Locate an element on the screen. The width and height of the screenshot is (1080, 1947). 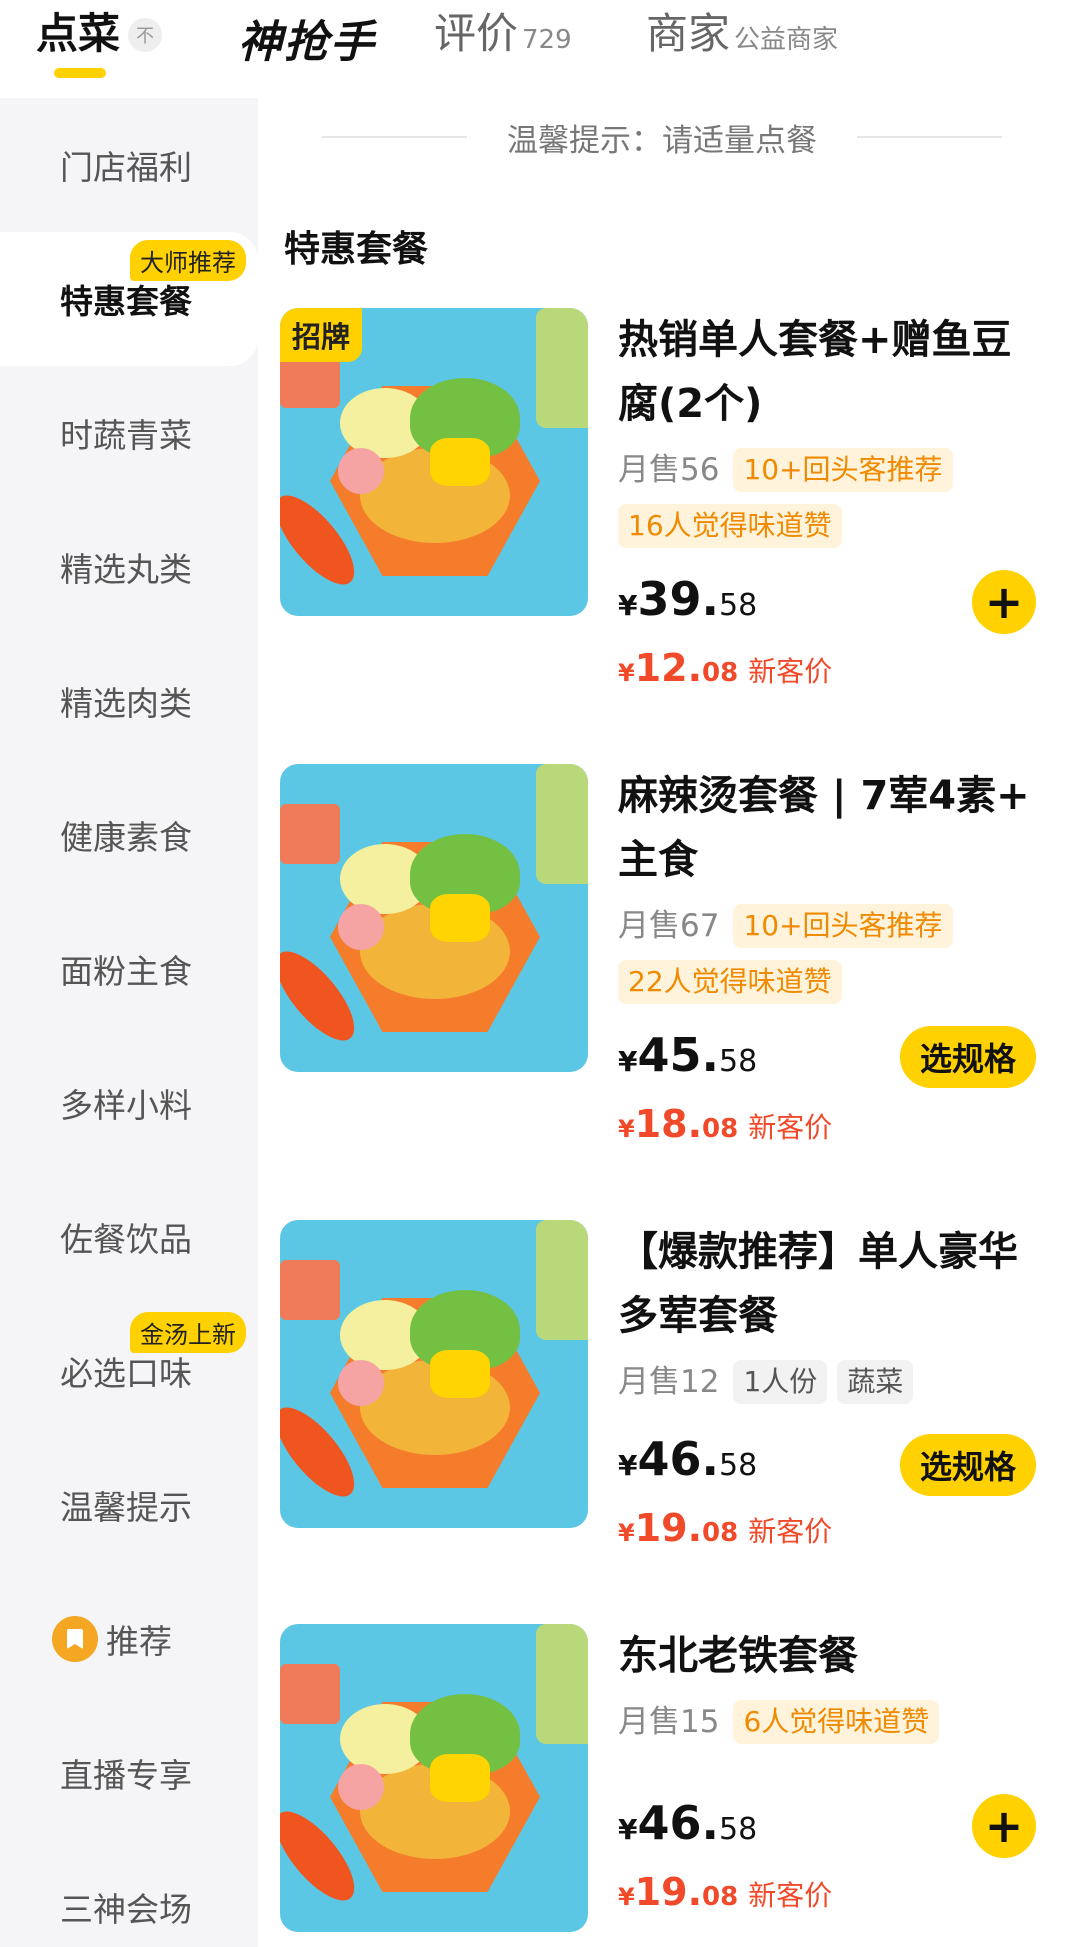
price-integer: 45. is located at coordinates (678, 1055).